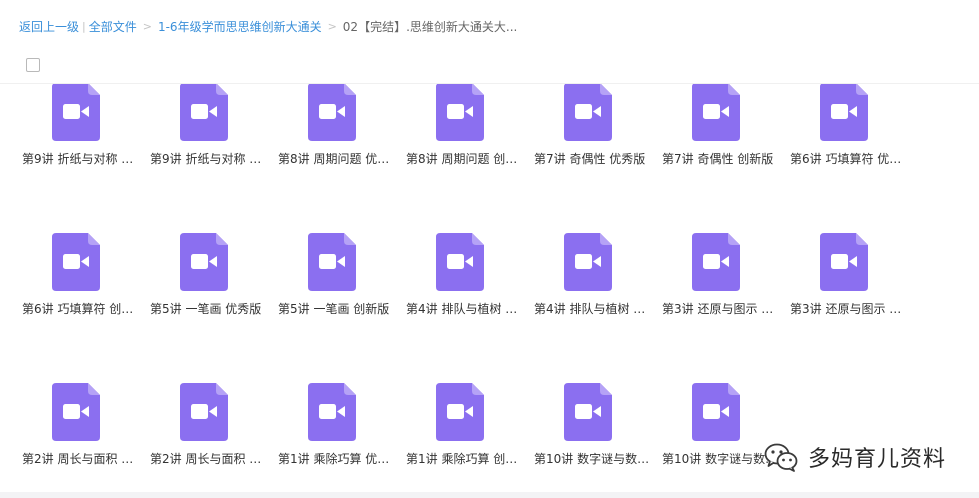 The height and width of the screenshot is (498, 979). I want to click on file-item: 第7讲 奇偶性 优秀版, so click(592, 153).